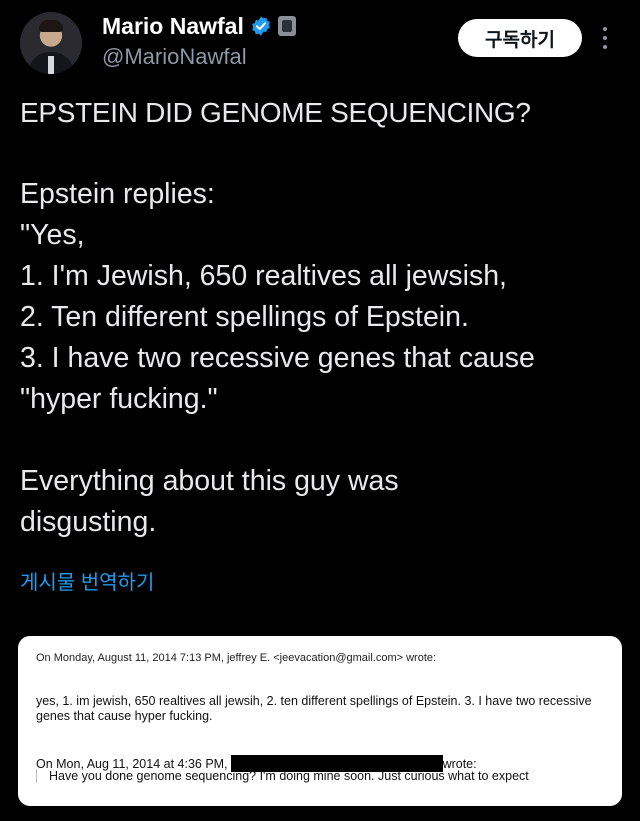 The height and width of the screenshot is (821, 640). What do you see at coordinates (520, 38) in the screenshot?
I see `subscribe-button: 구독하기` at bounding box center [520, 38].